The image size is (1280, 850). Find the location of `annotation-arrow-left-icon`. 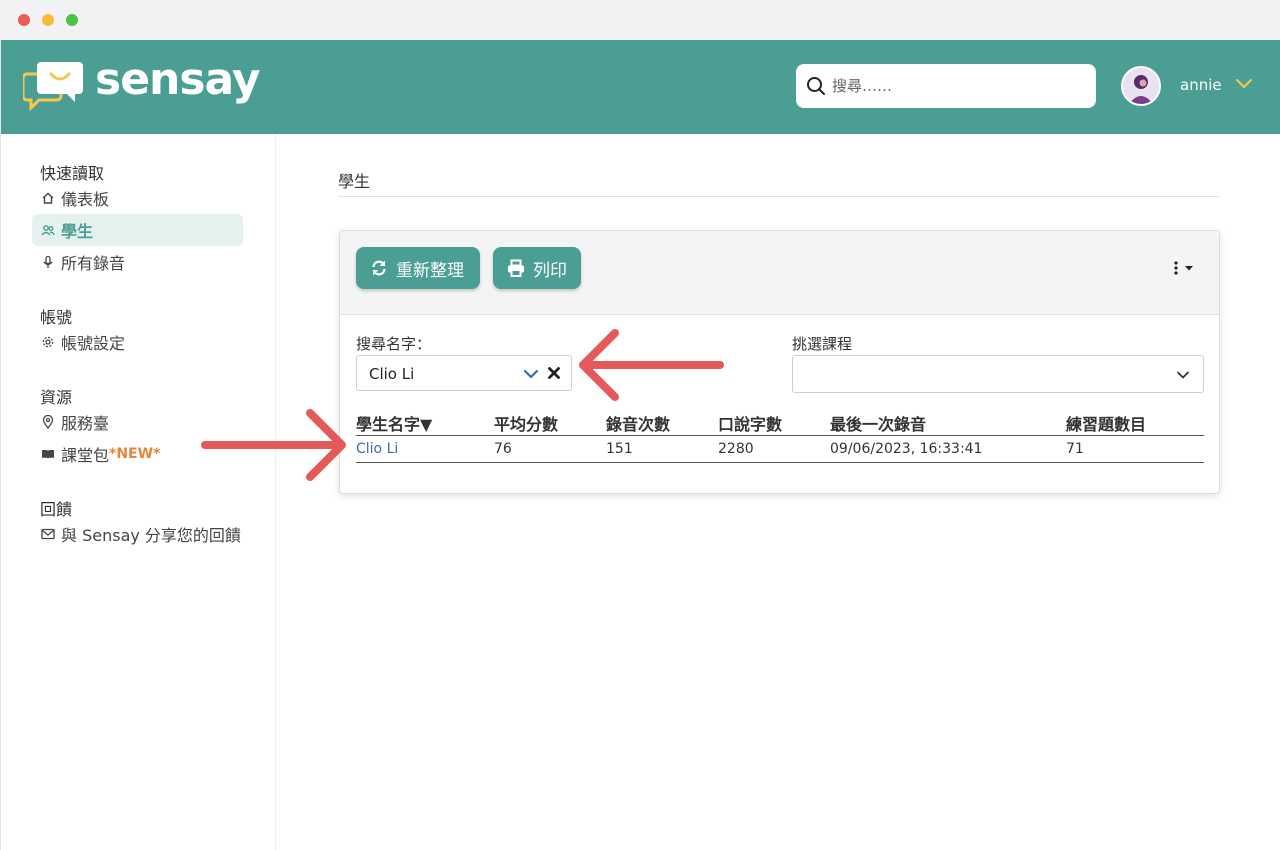

annotation-arrow-left-icon is located at coordinates (651, 365).